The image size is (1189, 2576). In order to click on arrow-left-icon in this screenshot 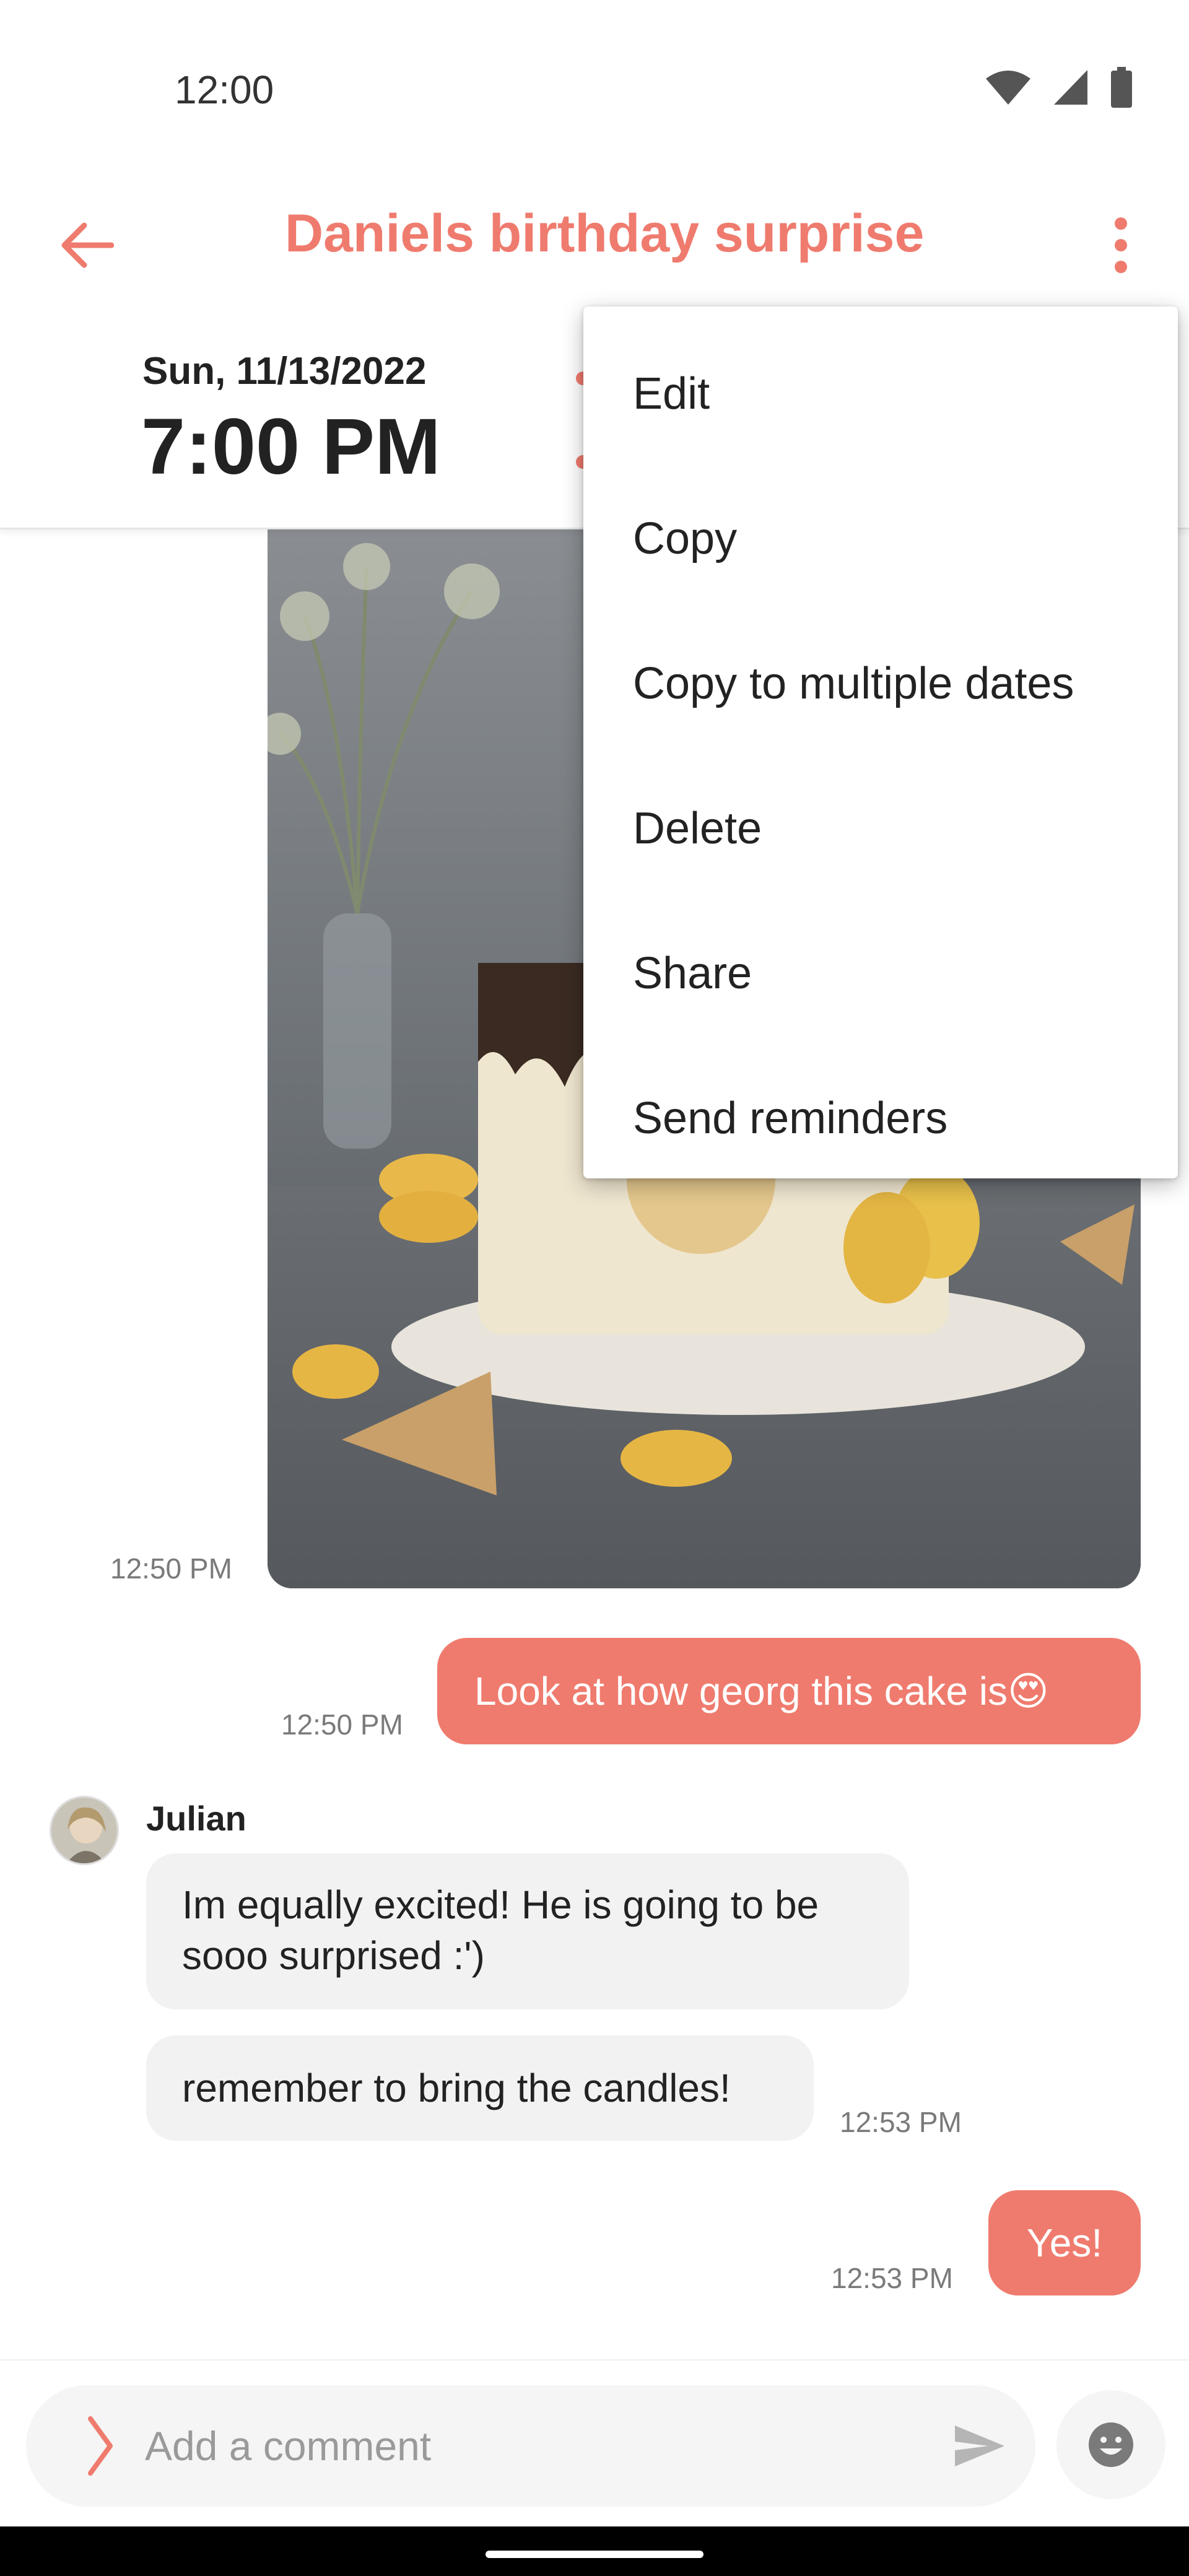, I will do `click(87, 245)`.